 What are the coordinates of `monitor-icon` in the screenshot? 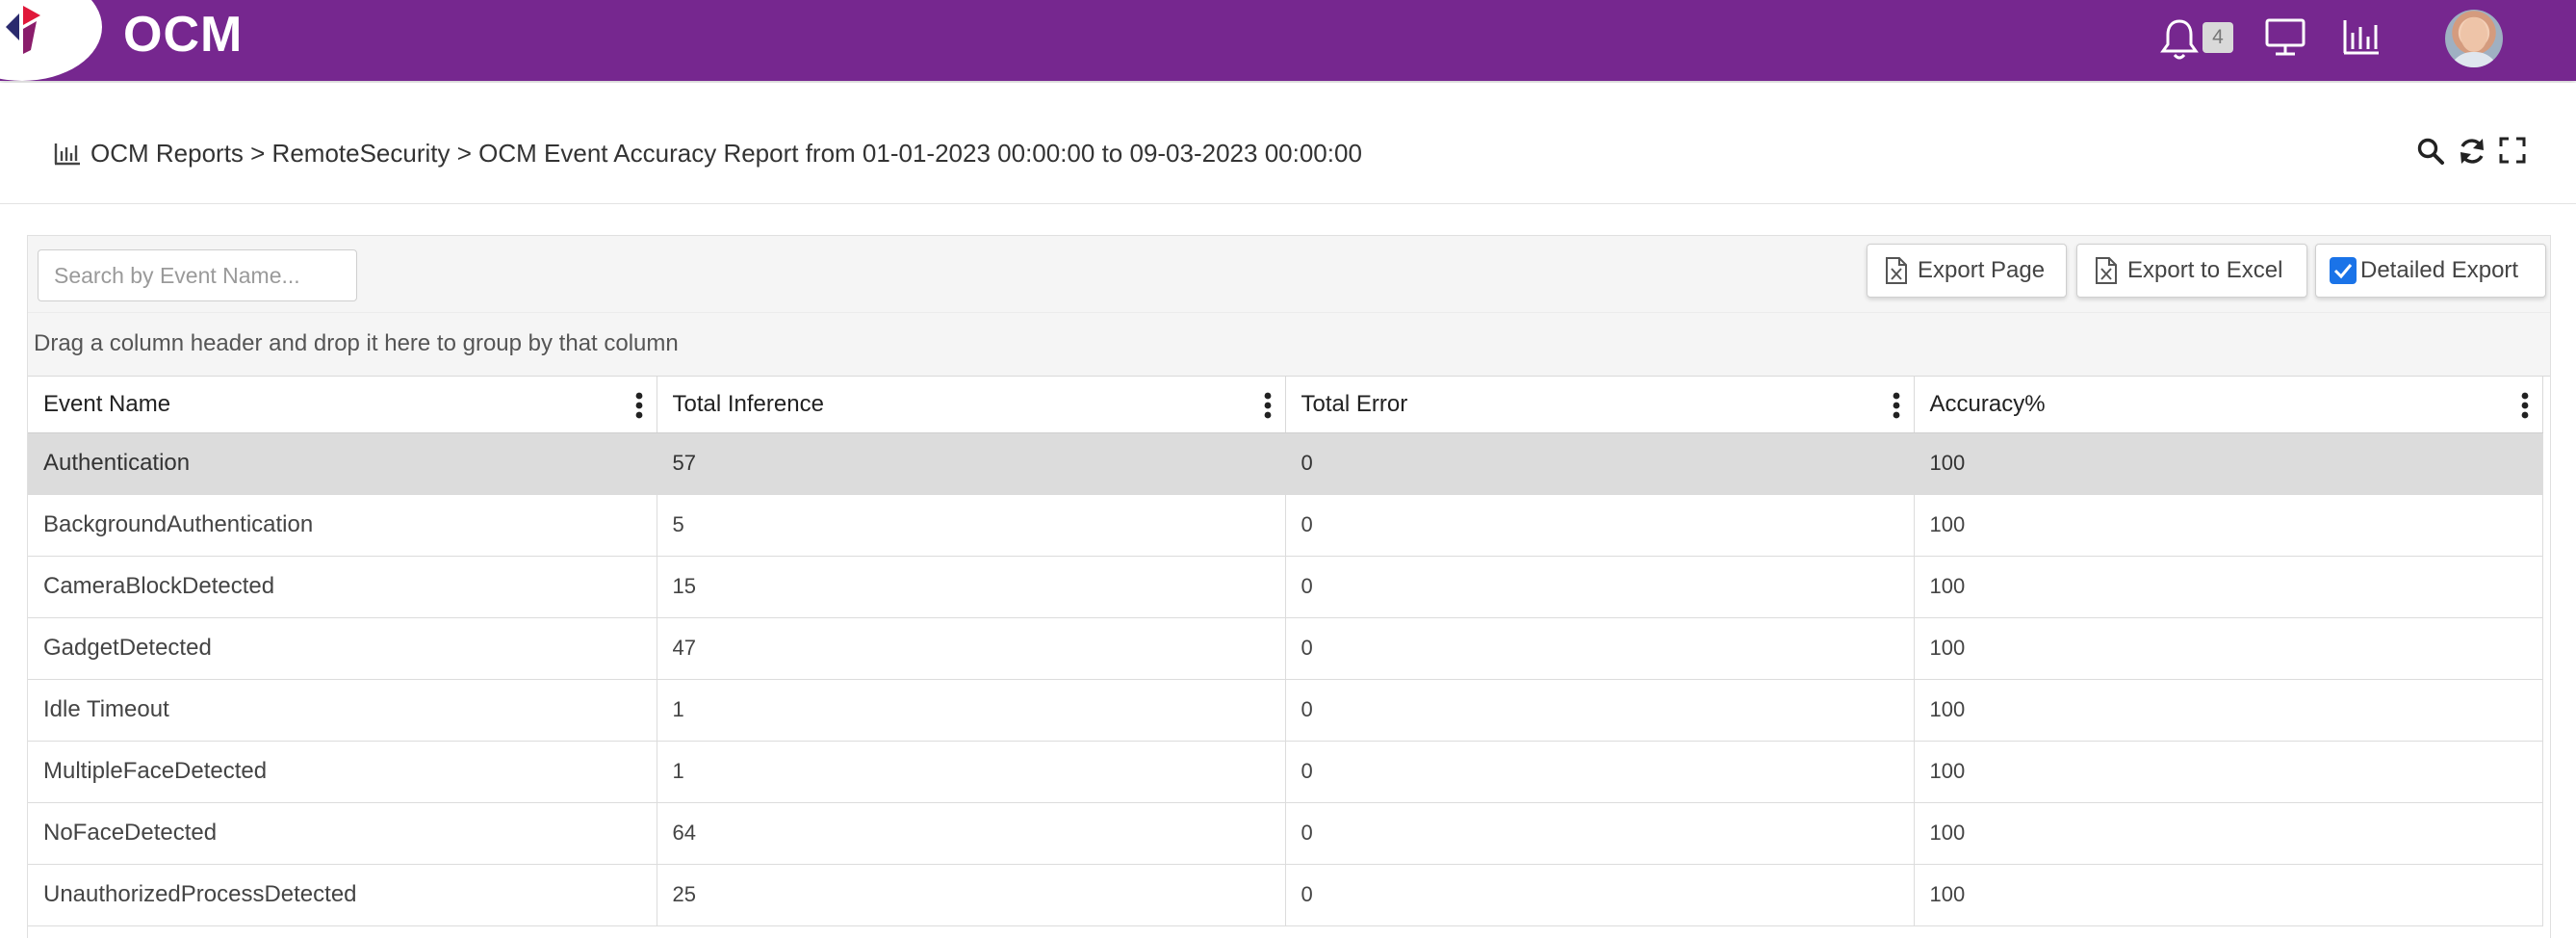 It's located at (2285, 38).